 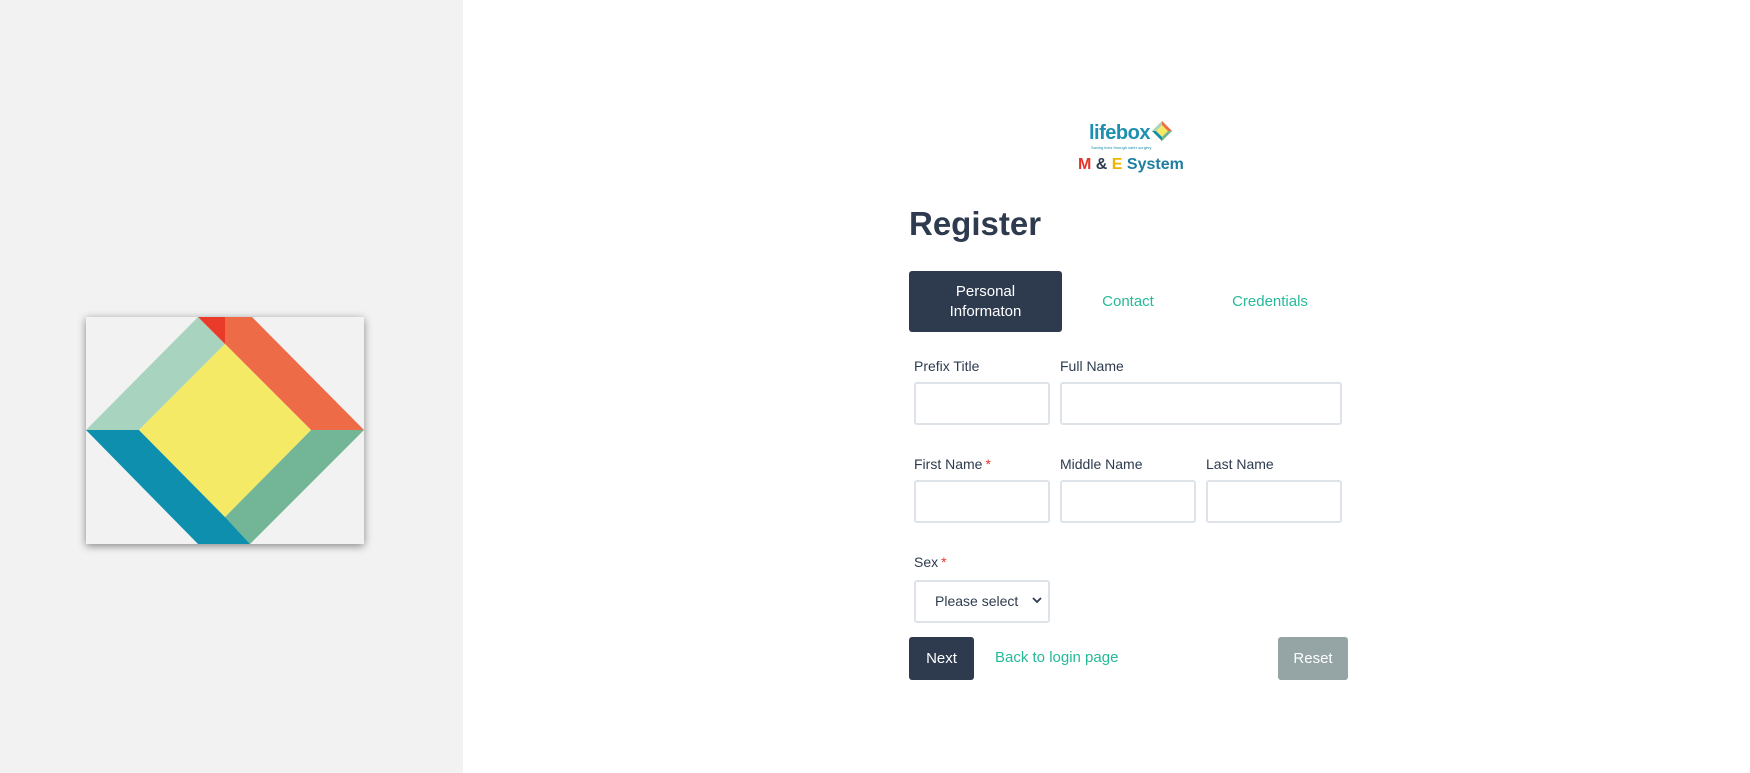 I want to click on middle-name-label: Middle Name, so click(x=1101, y=464).